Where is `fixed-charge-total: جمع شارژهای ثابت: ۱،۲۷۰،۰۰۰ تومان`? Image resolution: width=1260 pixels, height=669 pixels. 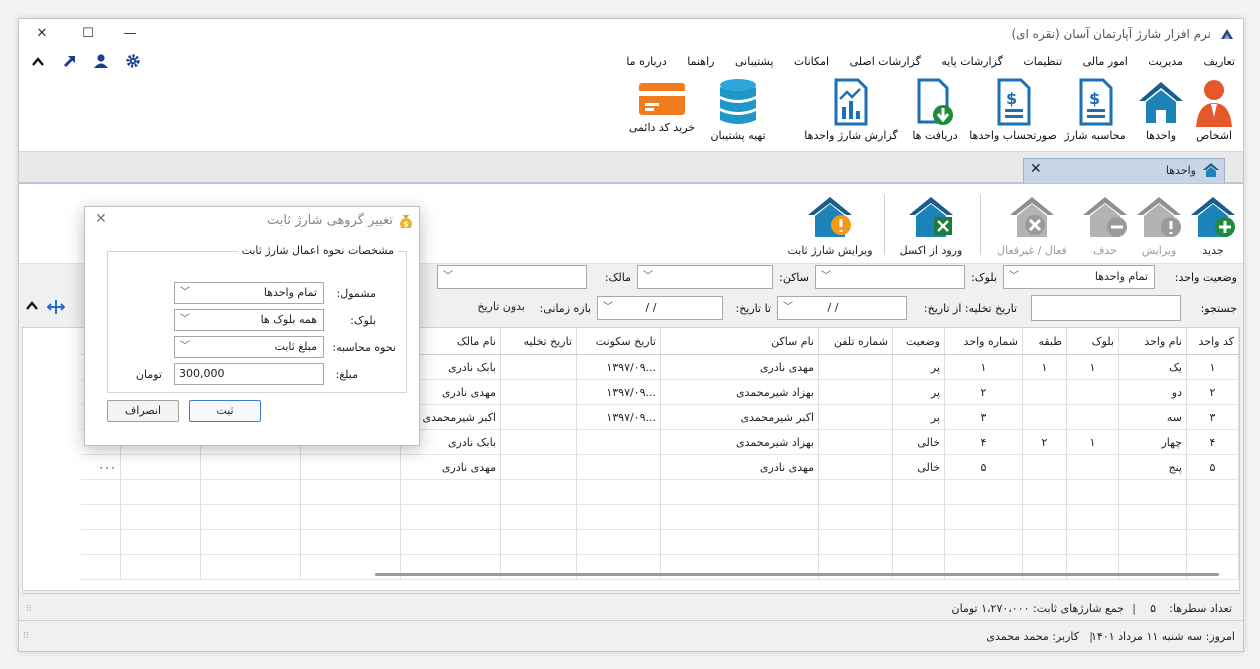
fixed-charge-total: جمع شارژهای ثابت: ۱،۲۷۰،۰۰۰ تومان is located at coordinates (1037, 608).